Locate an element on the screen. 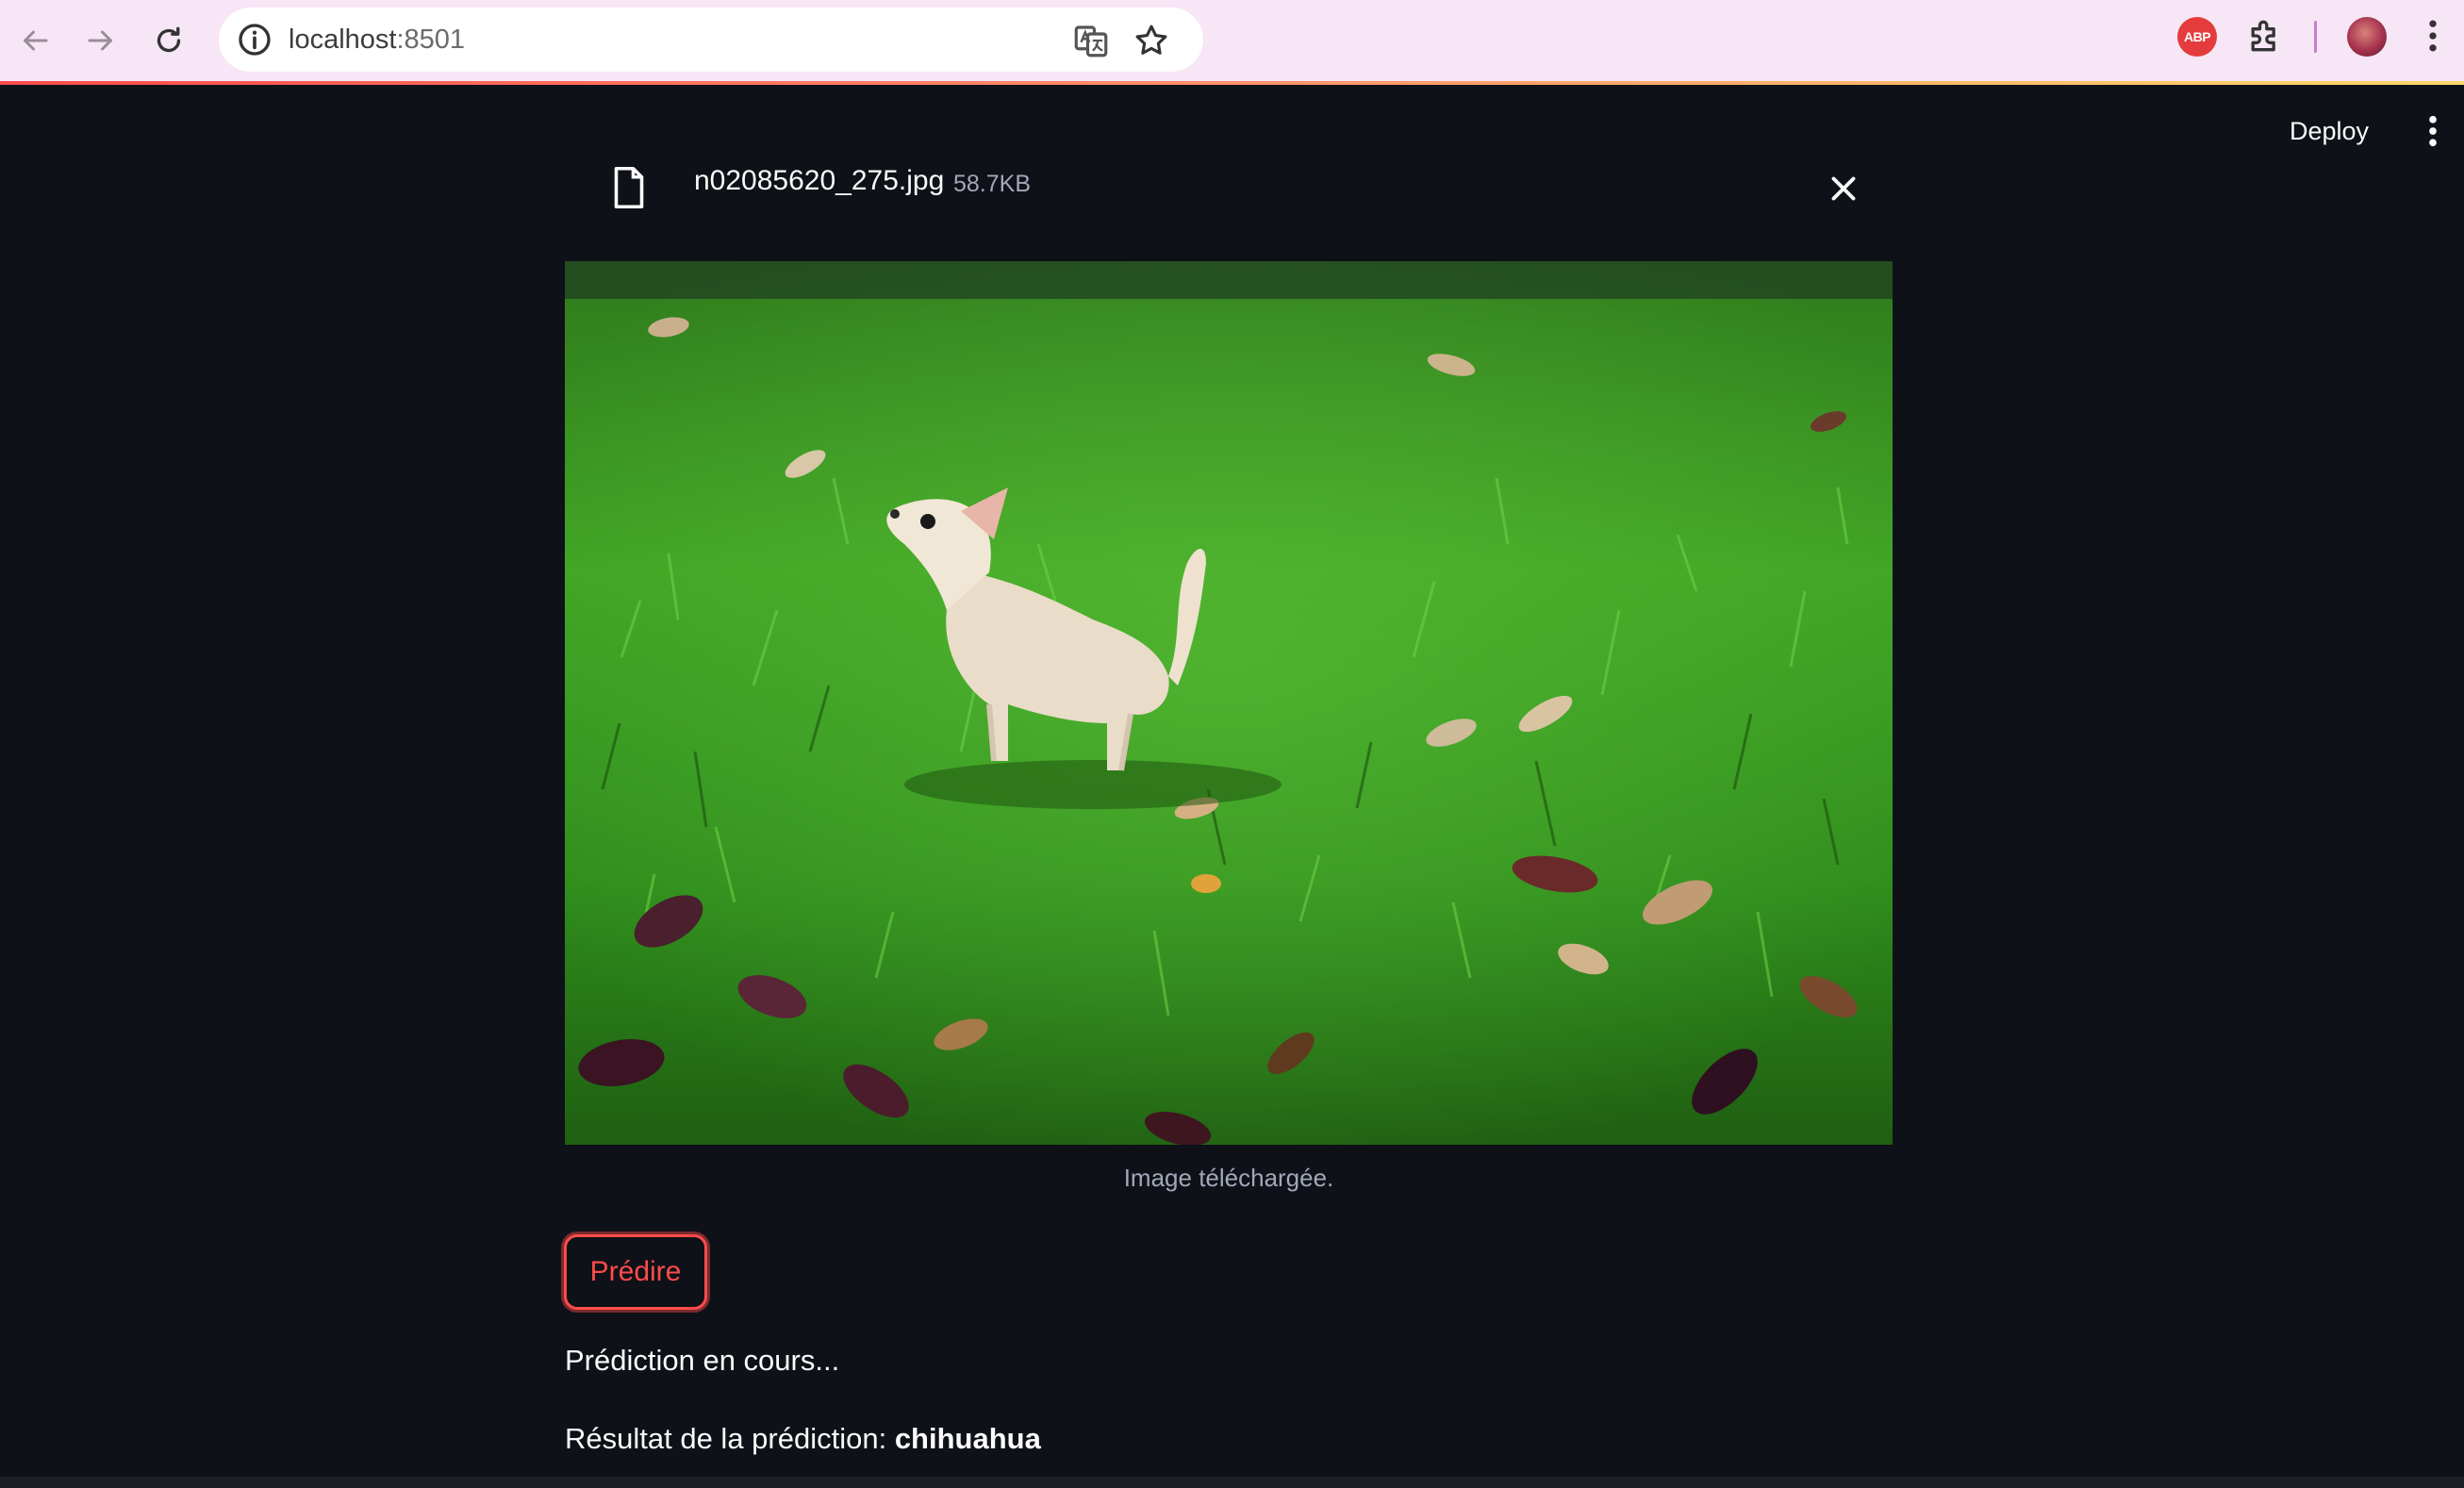  reload-button is located at coordinates (168, 40).